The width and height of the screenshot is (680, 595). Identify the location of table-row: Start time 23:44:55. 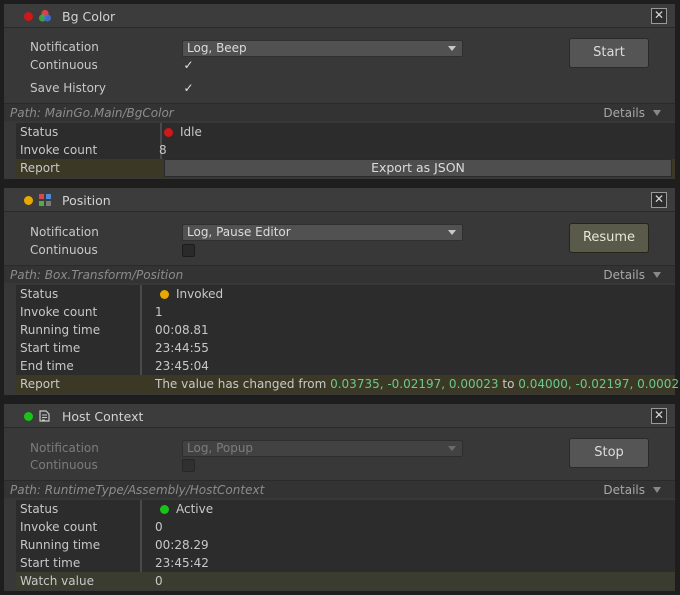
(345, 348).